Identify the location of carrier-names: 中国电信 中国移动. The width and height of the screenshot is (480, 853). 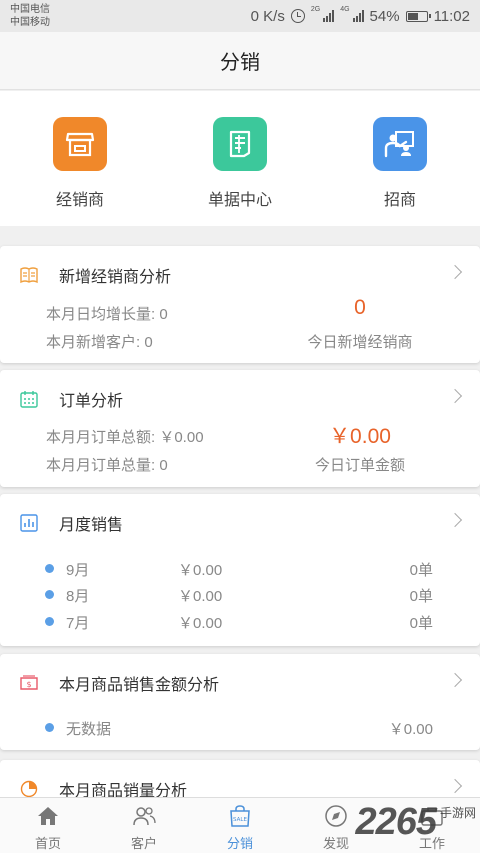
(30, 16).